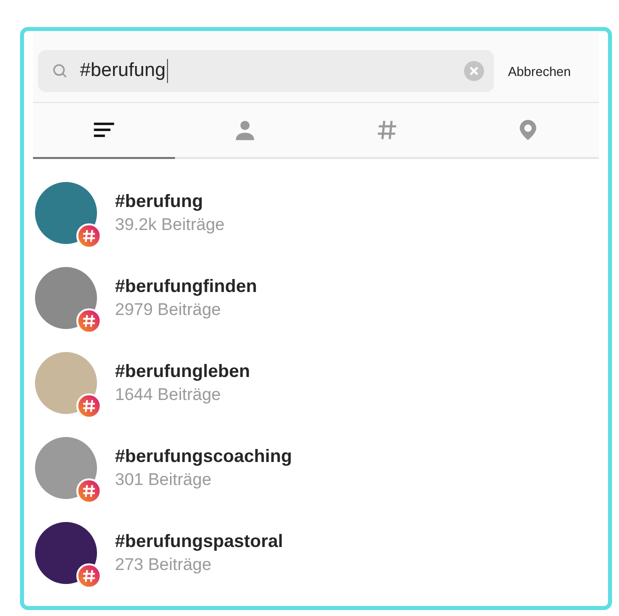 Image resolution: width=619 pixels, height=616 pixels. What do you see at coordinates (170, 224) in the screenshot?
I see `post-count: 39.2k Beiträge` at bounding box center [170, 224].